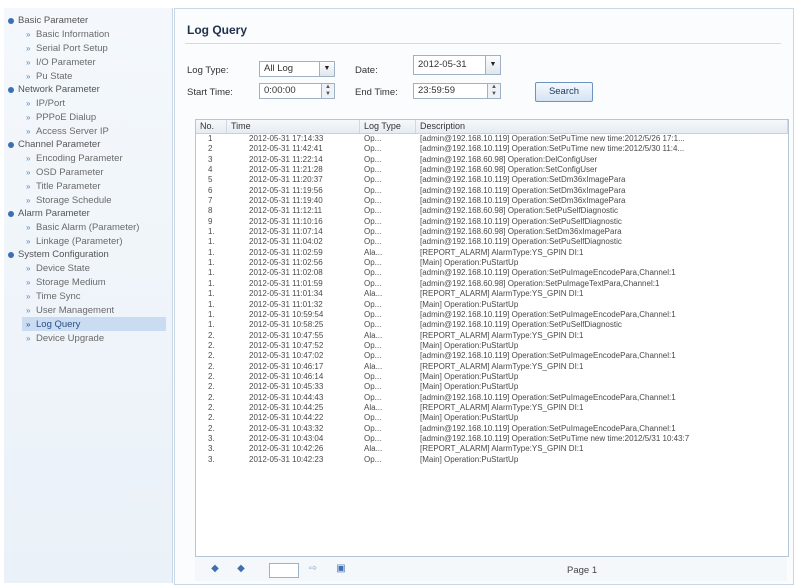 The image size is (796, 587). What do you see at coordinates (564, 92) in the screenshot?
I see `search-button: Search` at bounding box center [564, 92].